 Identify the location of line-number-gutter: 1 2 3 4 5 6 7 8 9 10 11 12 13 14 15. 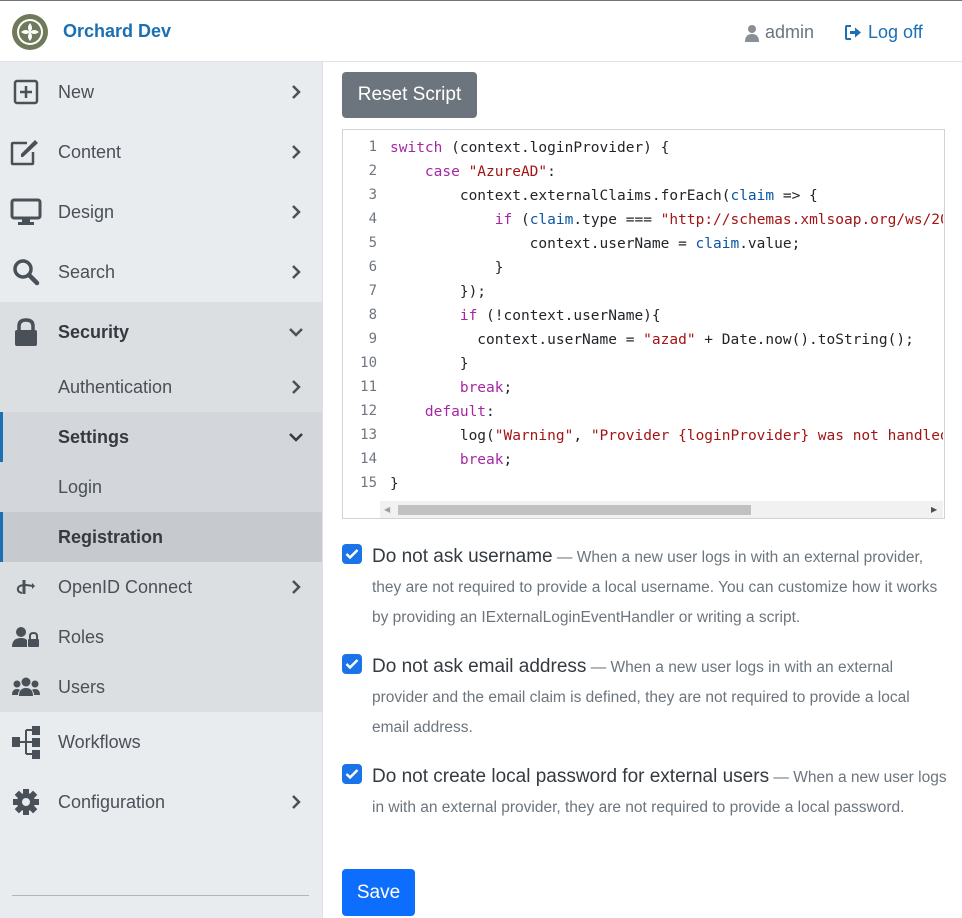
(363, 315).